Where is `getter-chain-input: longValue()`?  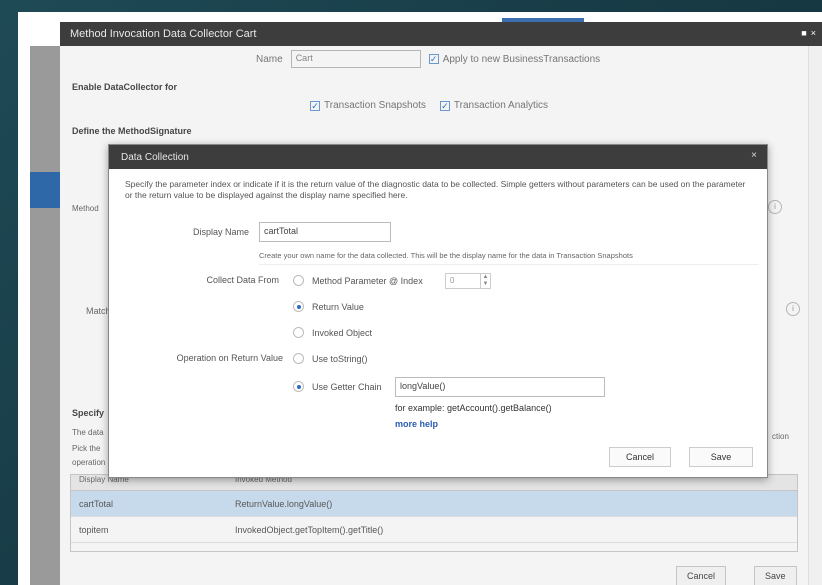
getter-chain-input: longValue() is located at coordinates (500, 387).